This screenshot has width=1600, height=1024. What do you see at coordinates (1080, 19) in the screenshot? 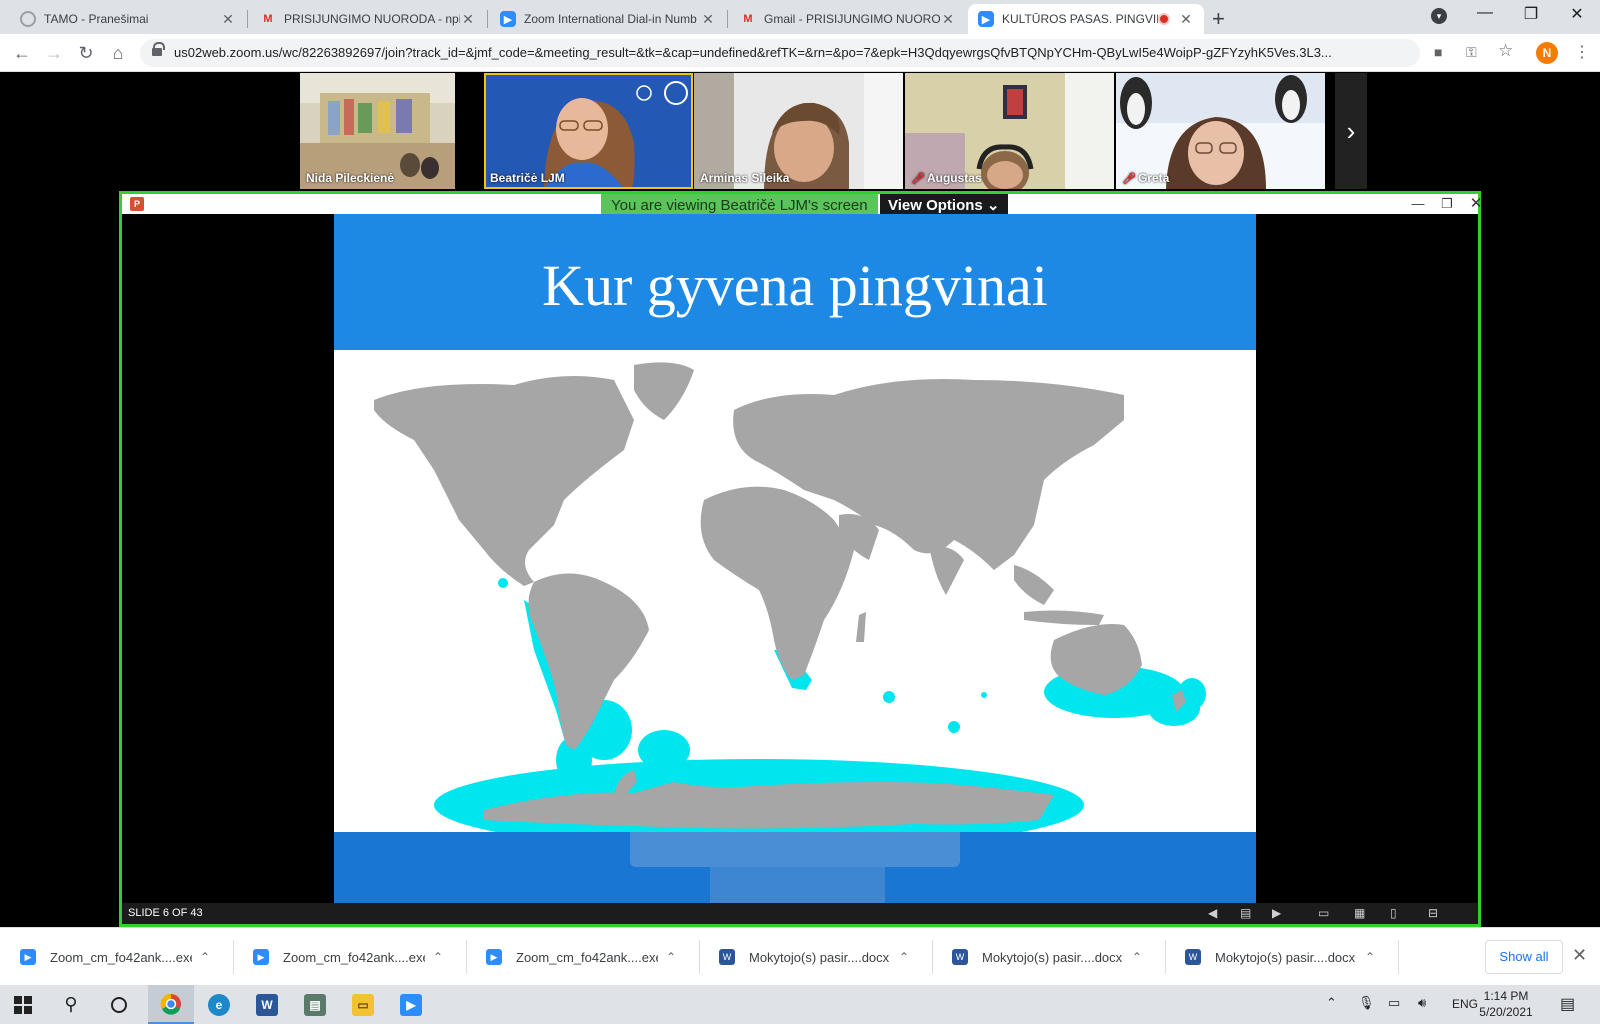
I see `tab-title: KULTŪROS PASAS. PINGVINAI` at bounding box center [1080, 19].